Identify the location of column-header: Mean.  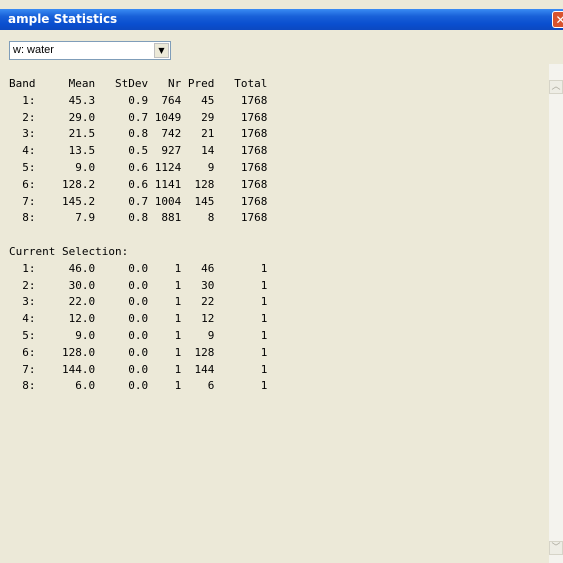
(65, 83).